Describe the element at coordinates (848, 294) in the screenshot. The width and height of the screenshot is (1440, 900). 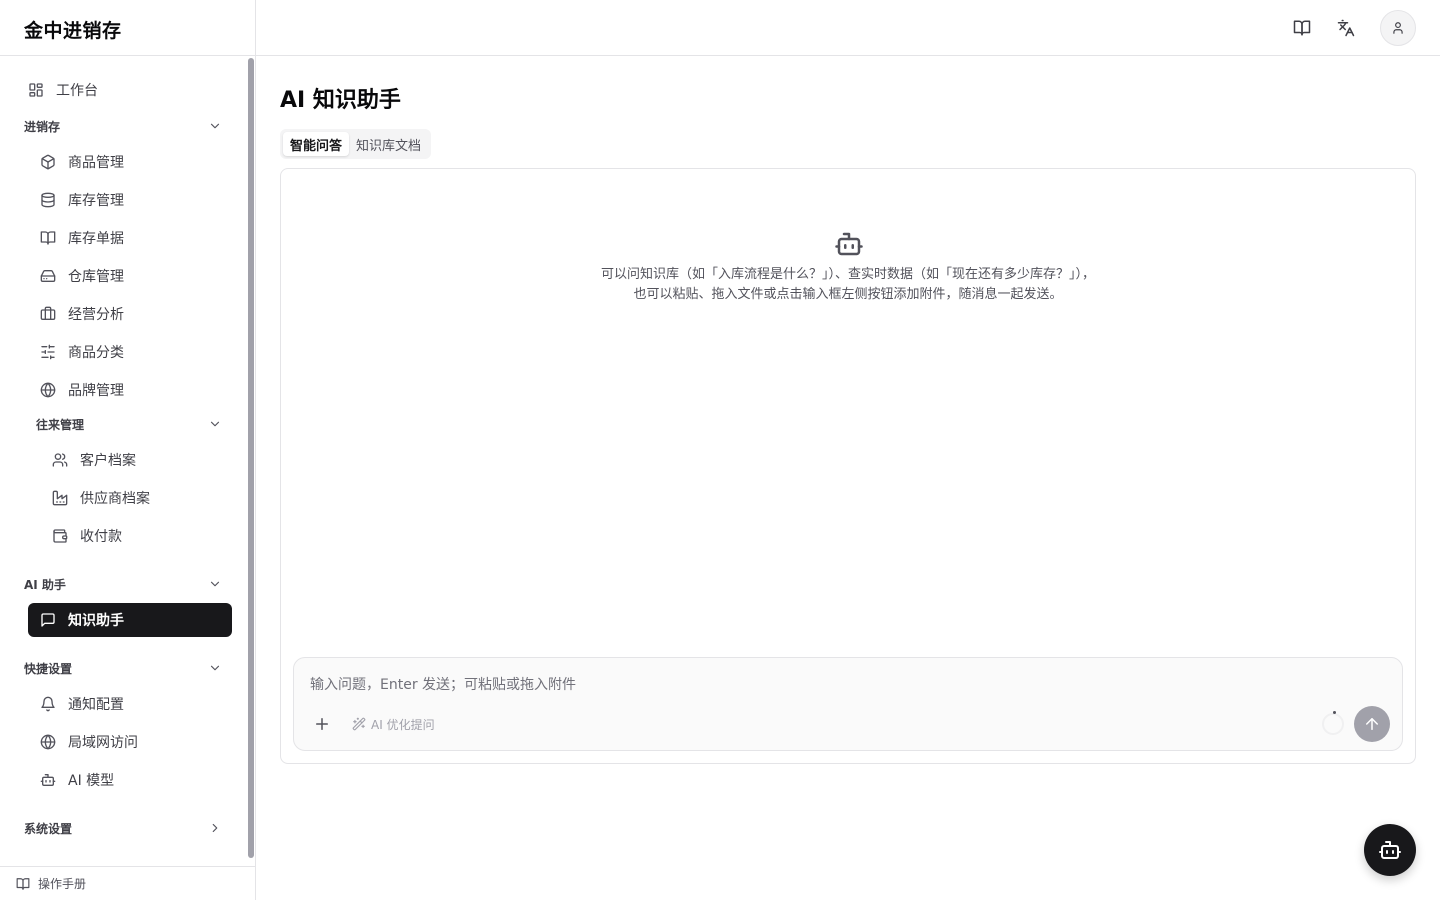
I see `empty-hint-line: 也可以粘贴、拖入文件或点击输入框左侧按钮添加附件，随消息一起发送。` at that location.